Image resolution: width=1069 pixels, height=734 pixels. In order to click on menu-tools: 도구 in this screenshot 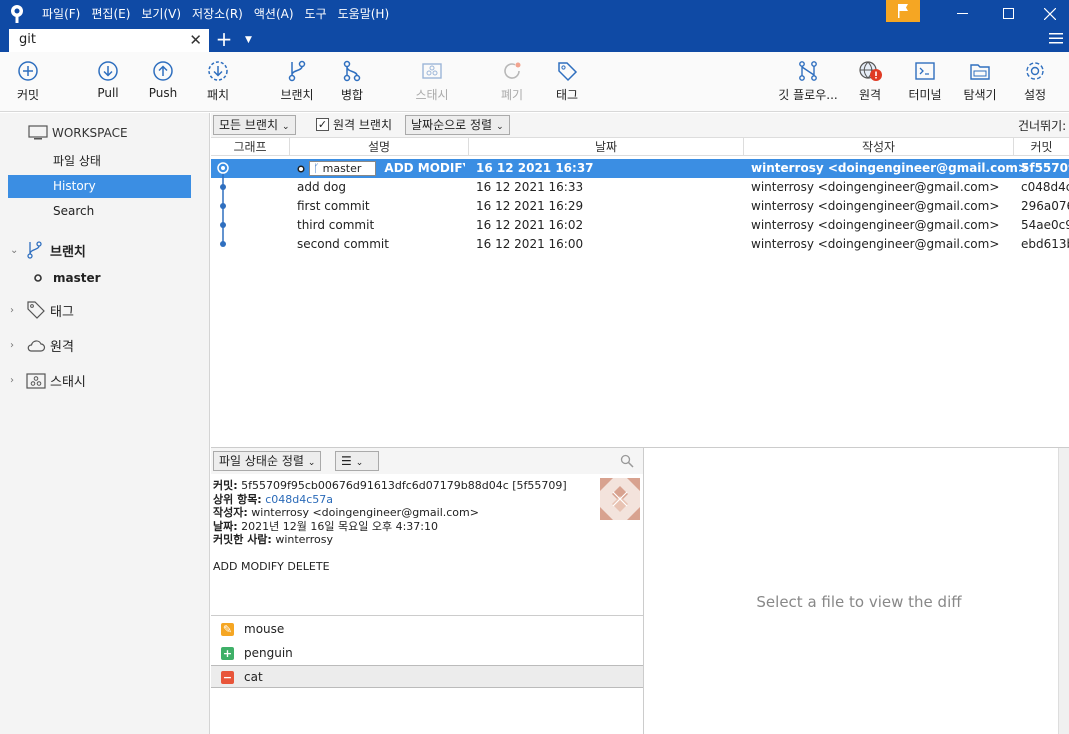, I will do `click(316, 13)`.